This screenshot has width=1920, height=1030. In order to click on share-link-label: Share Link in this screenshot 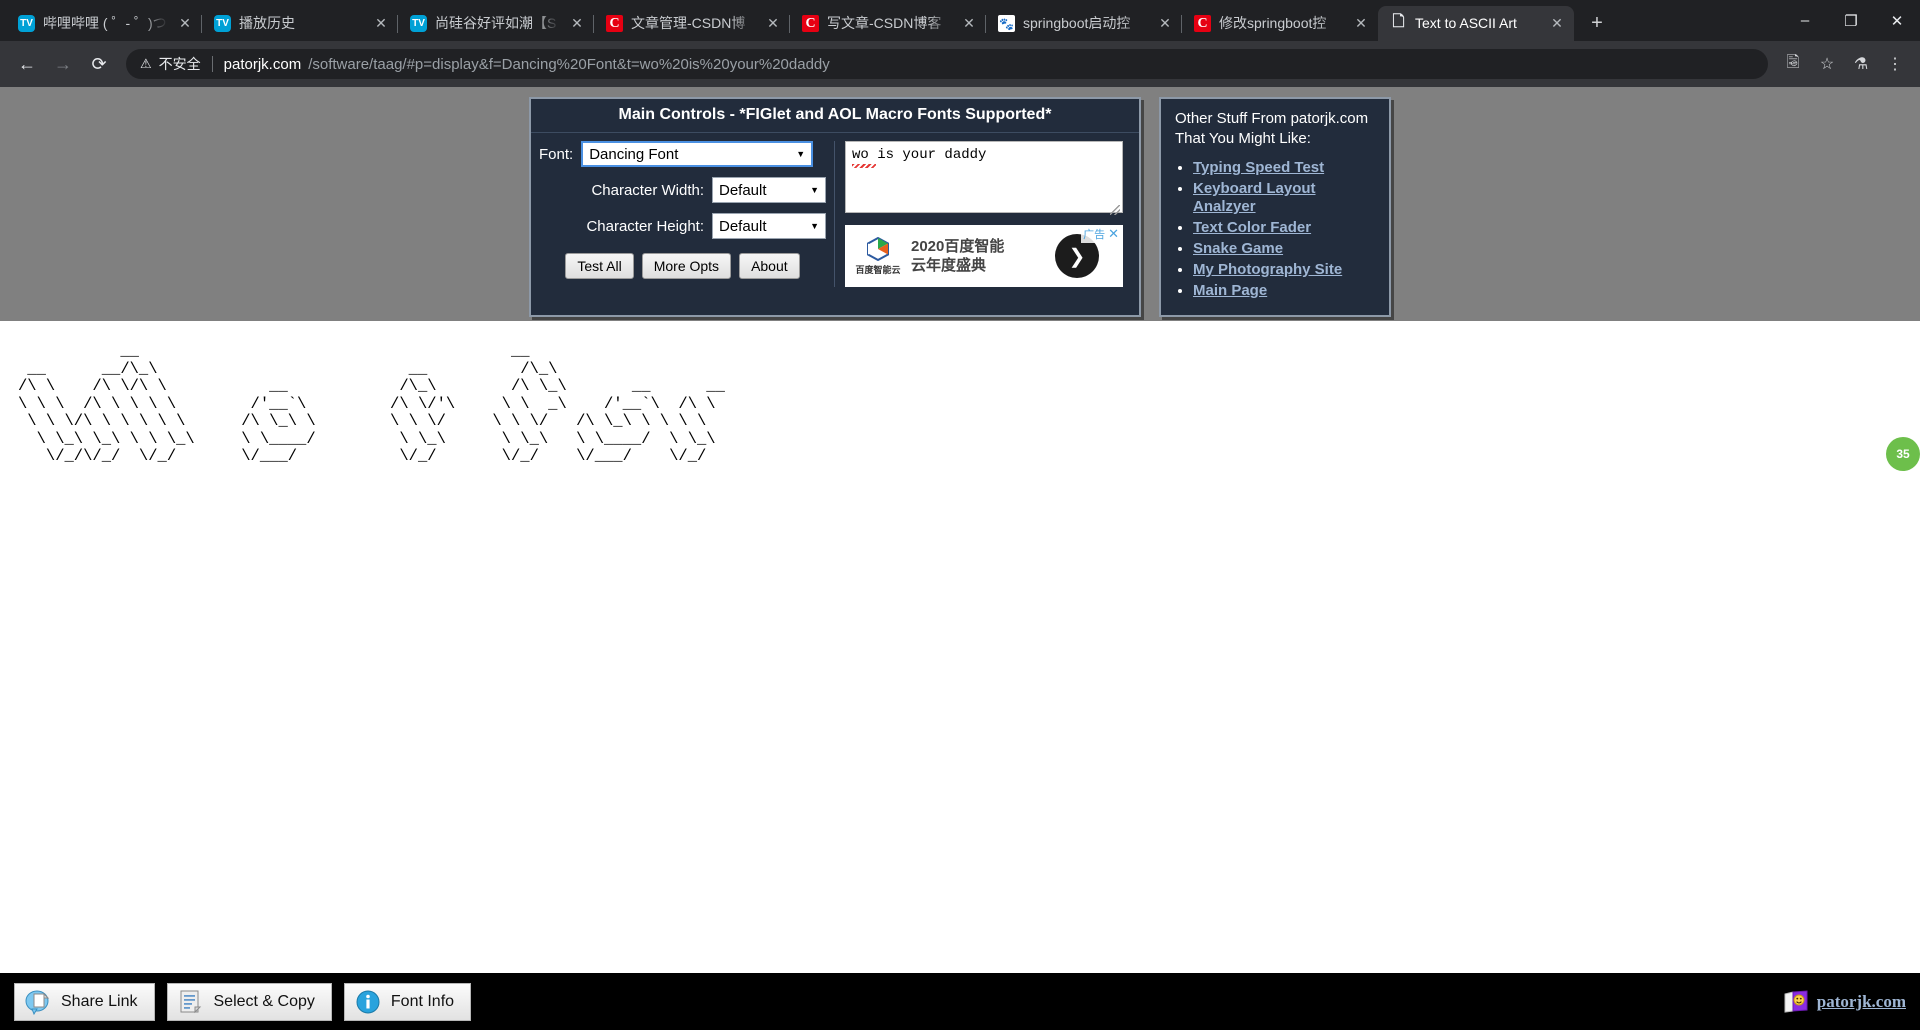, I will do `click(99, 1001)`.